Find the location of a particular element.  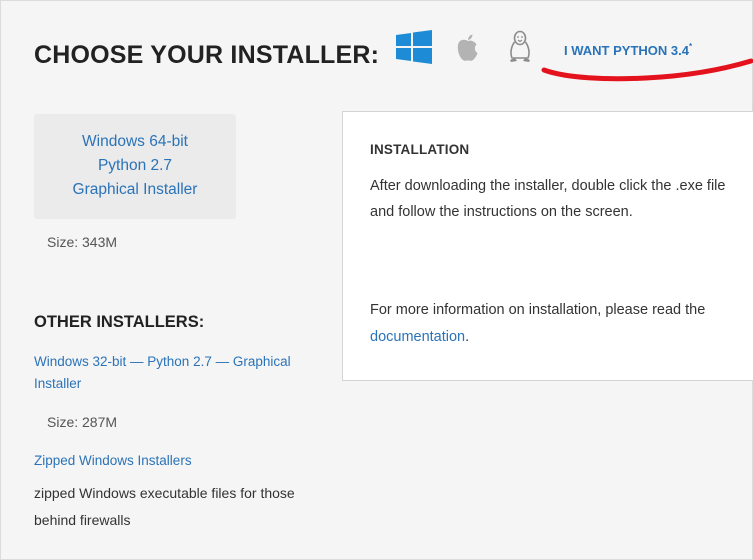

python-version-link: I WANT PYTHON 3.4* is located at coordinates (628, 50).